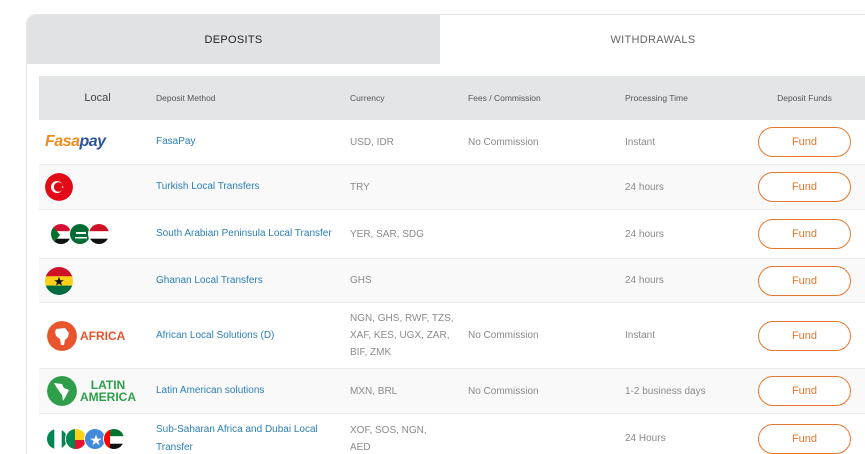 Image resolution: width=865 pixels, height=454 pixels. I want to click on fasapay-logo: Fasapay, so click(97, 142).